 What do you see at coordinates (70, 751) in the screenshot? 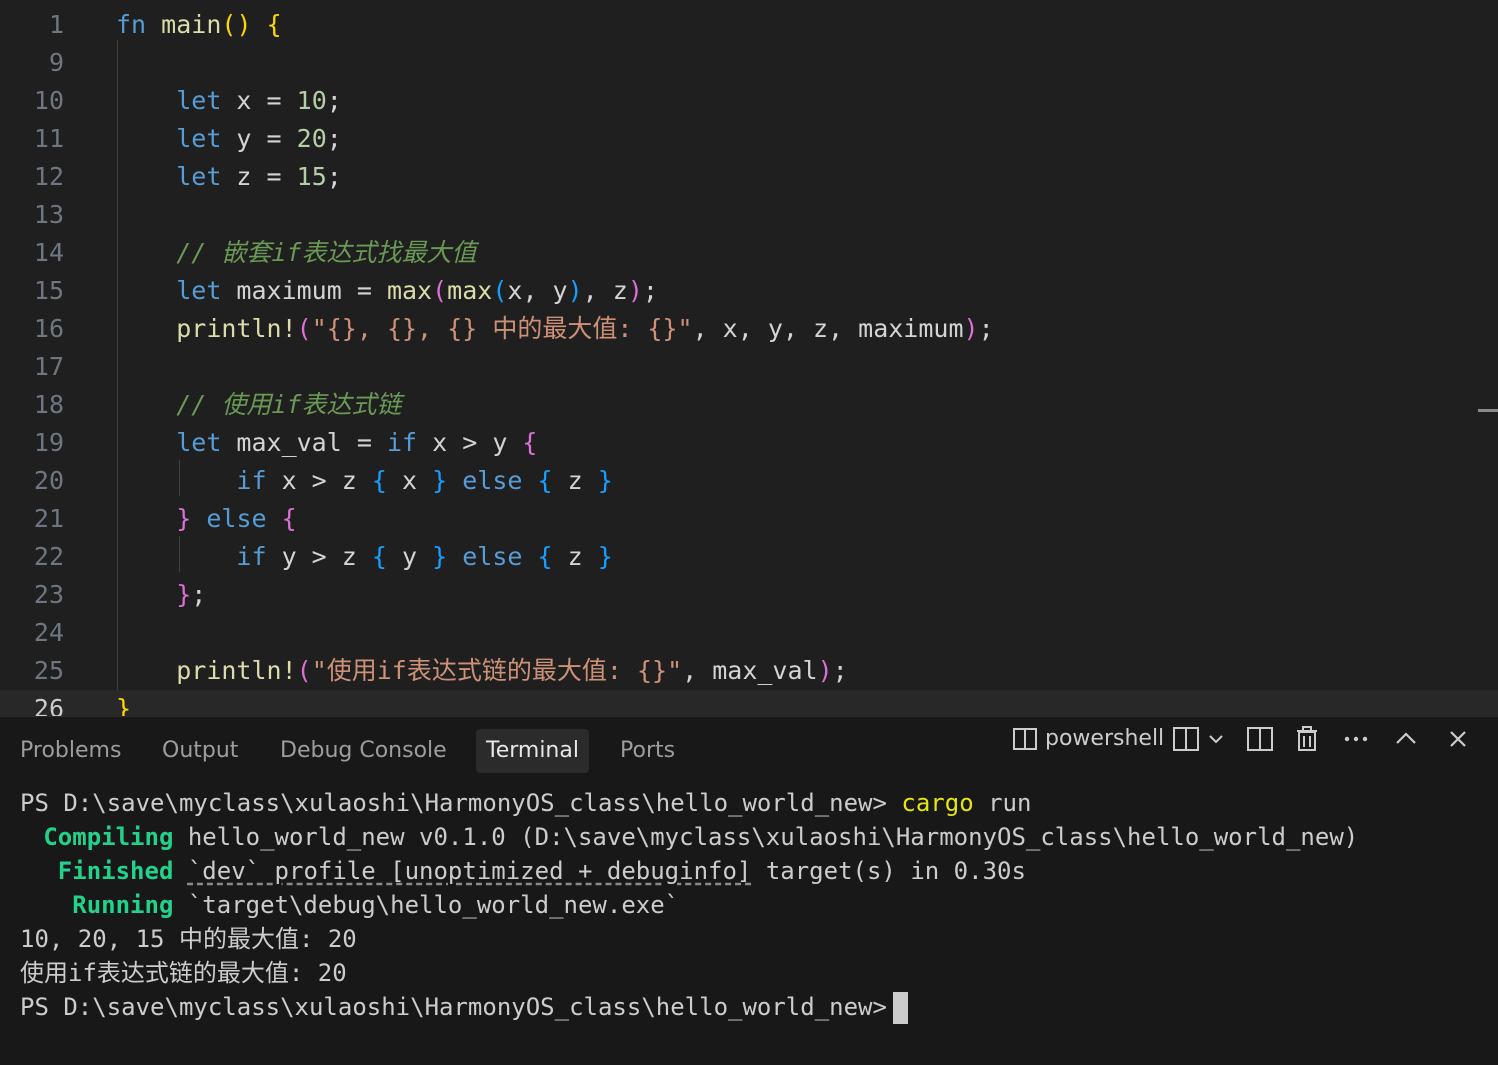
I see `tab-problems: Problems` at bounding box center [70, 751].